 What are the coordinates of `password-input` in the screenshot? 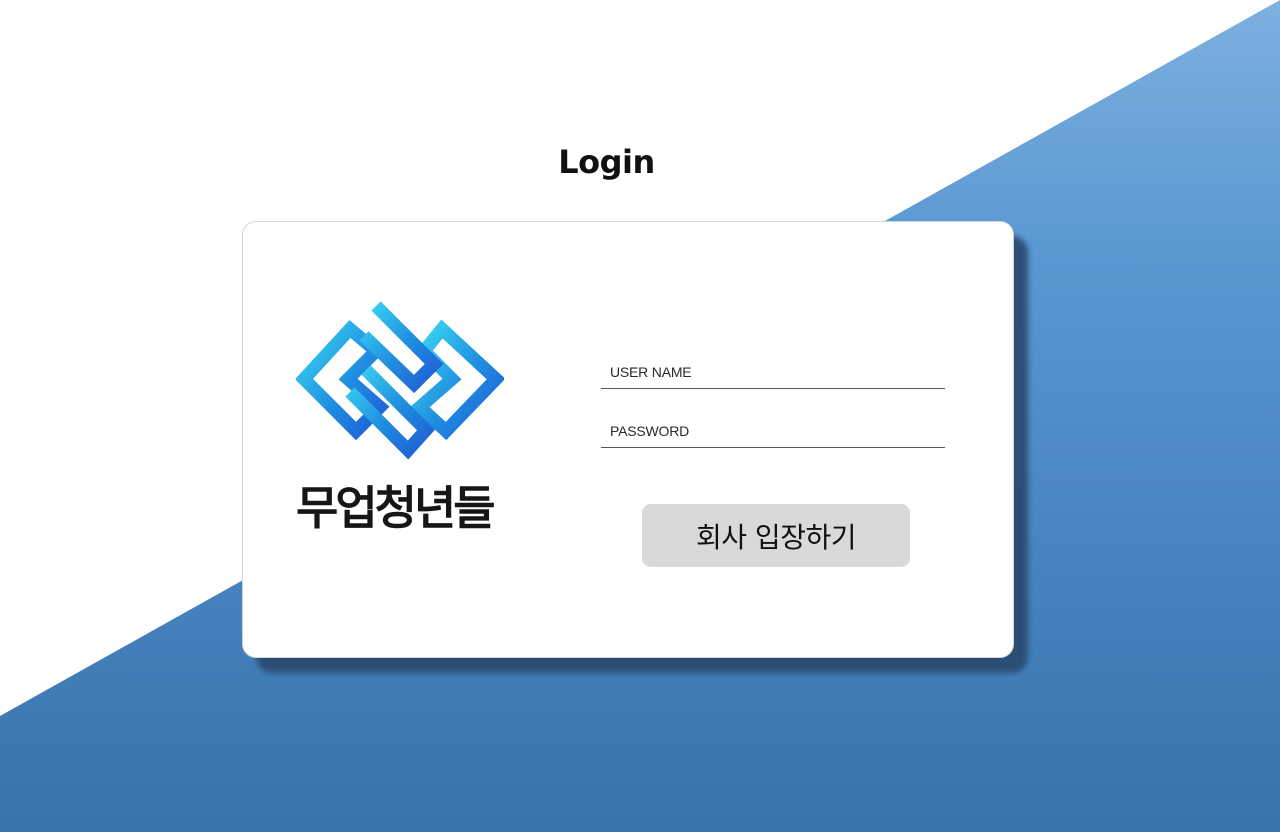 It's located at (775, 431).